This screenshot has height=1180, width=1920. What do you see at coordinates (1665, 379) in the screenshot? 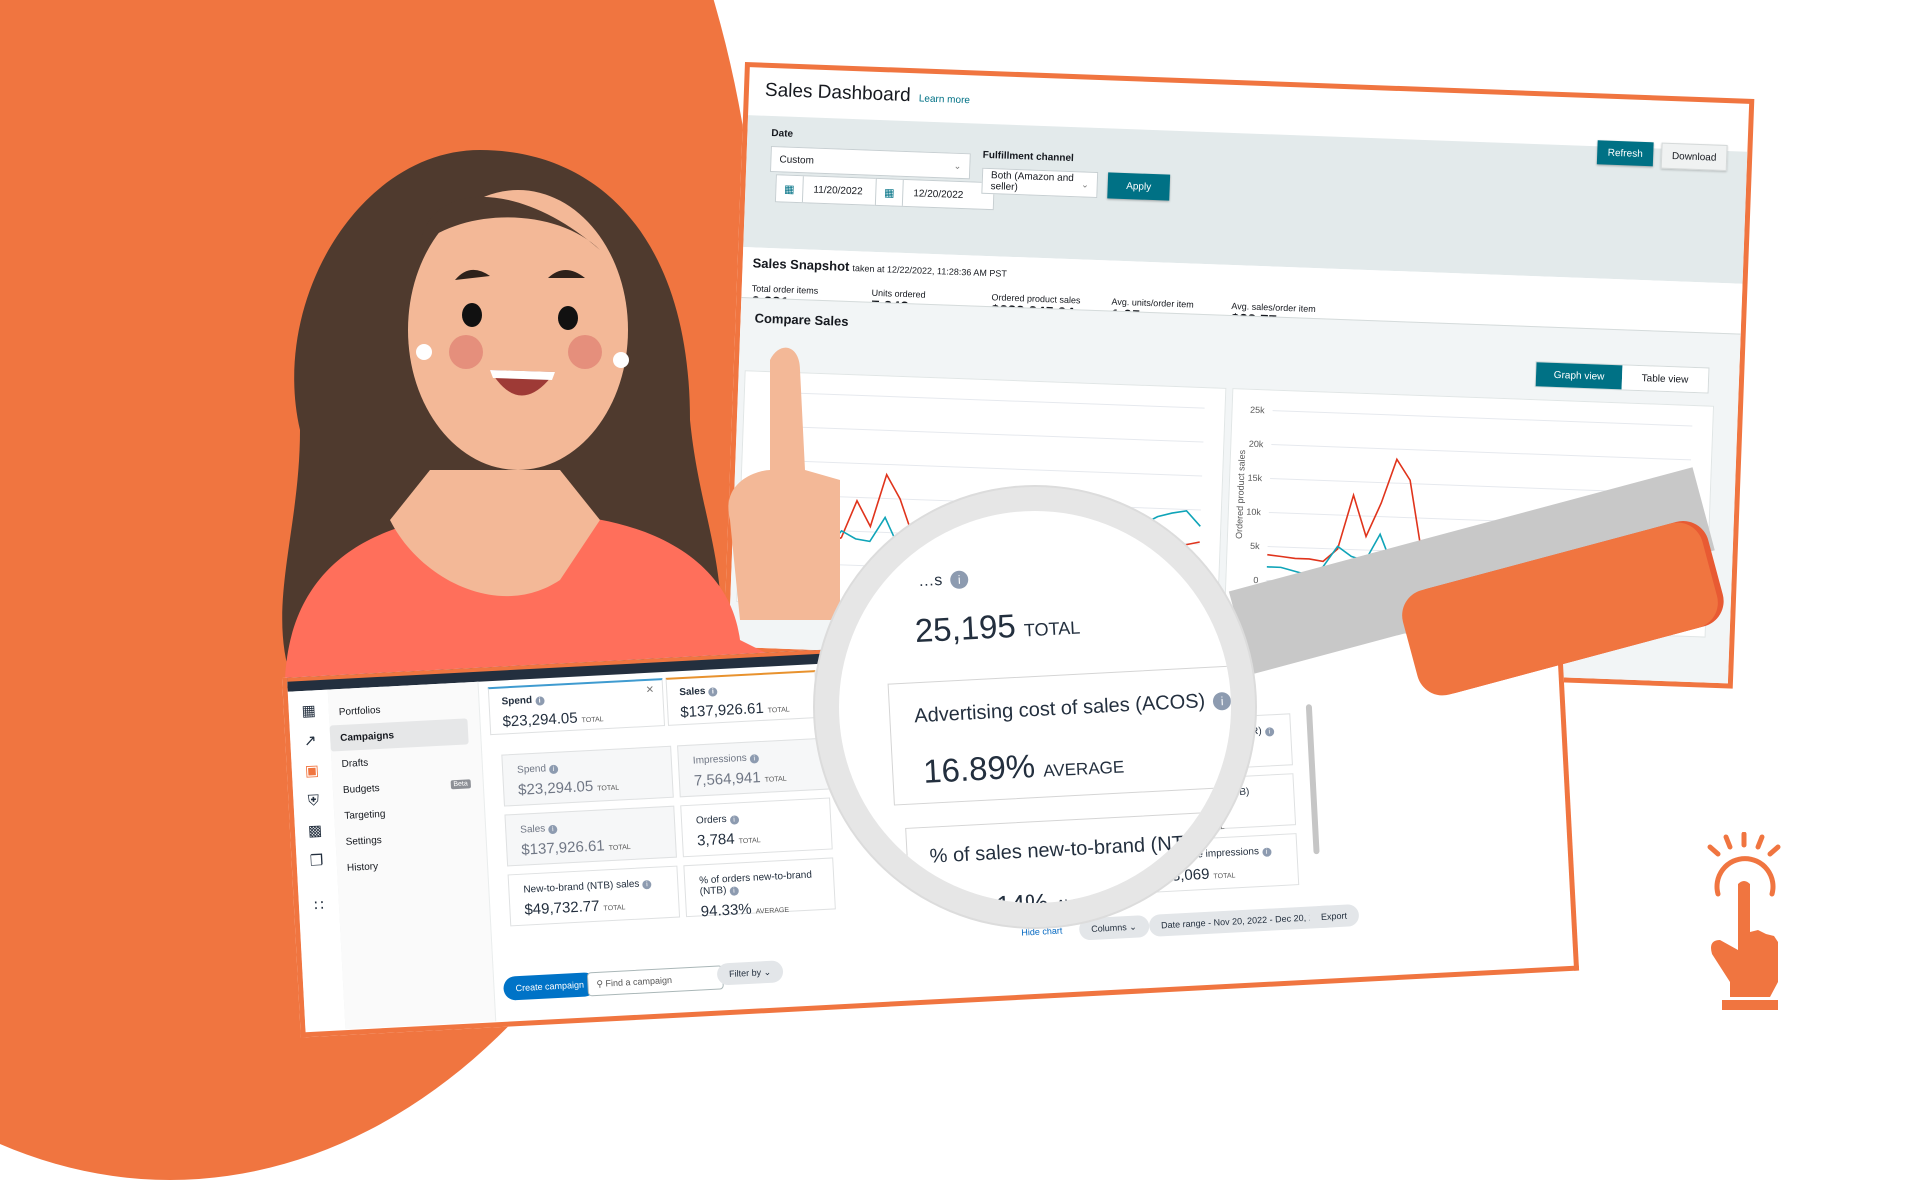
I see `table-view-tab: Table view` at bounding box center [1665, 379].